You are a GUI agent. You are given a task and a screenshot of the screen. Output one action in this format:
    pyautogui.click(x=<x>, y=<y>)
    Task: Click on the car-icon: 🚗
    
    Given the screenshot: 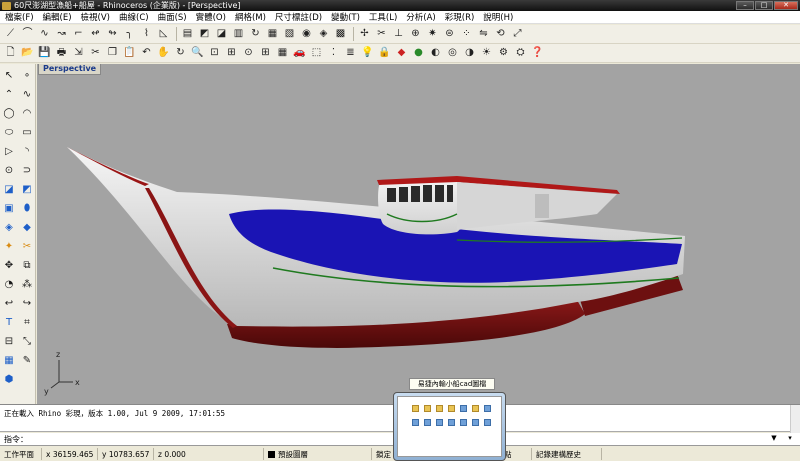 What is the action you would take?
    pyautogui.click(x=299, y=53)
    